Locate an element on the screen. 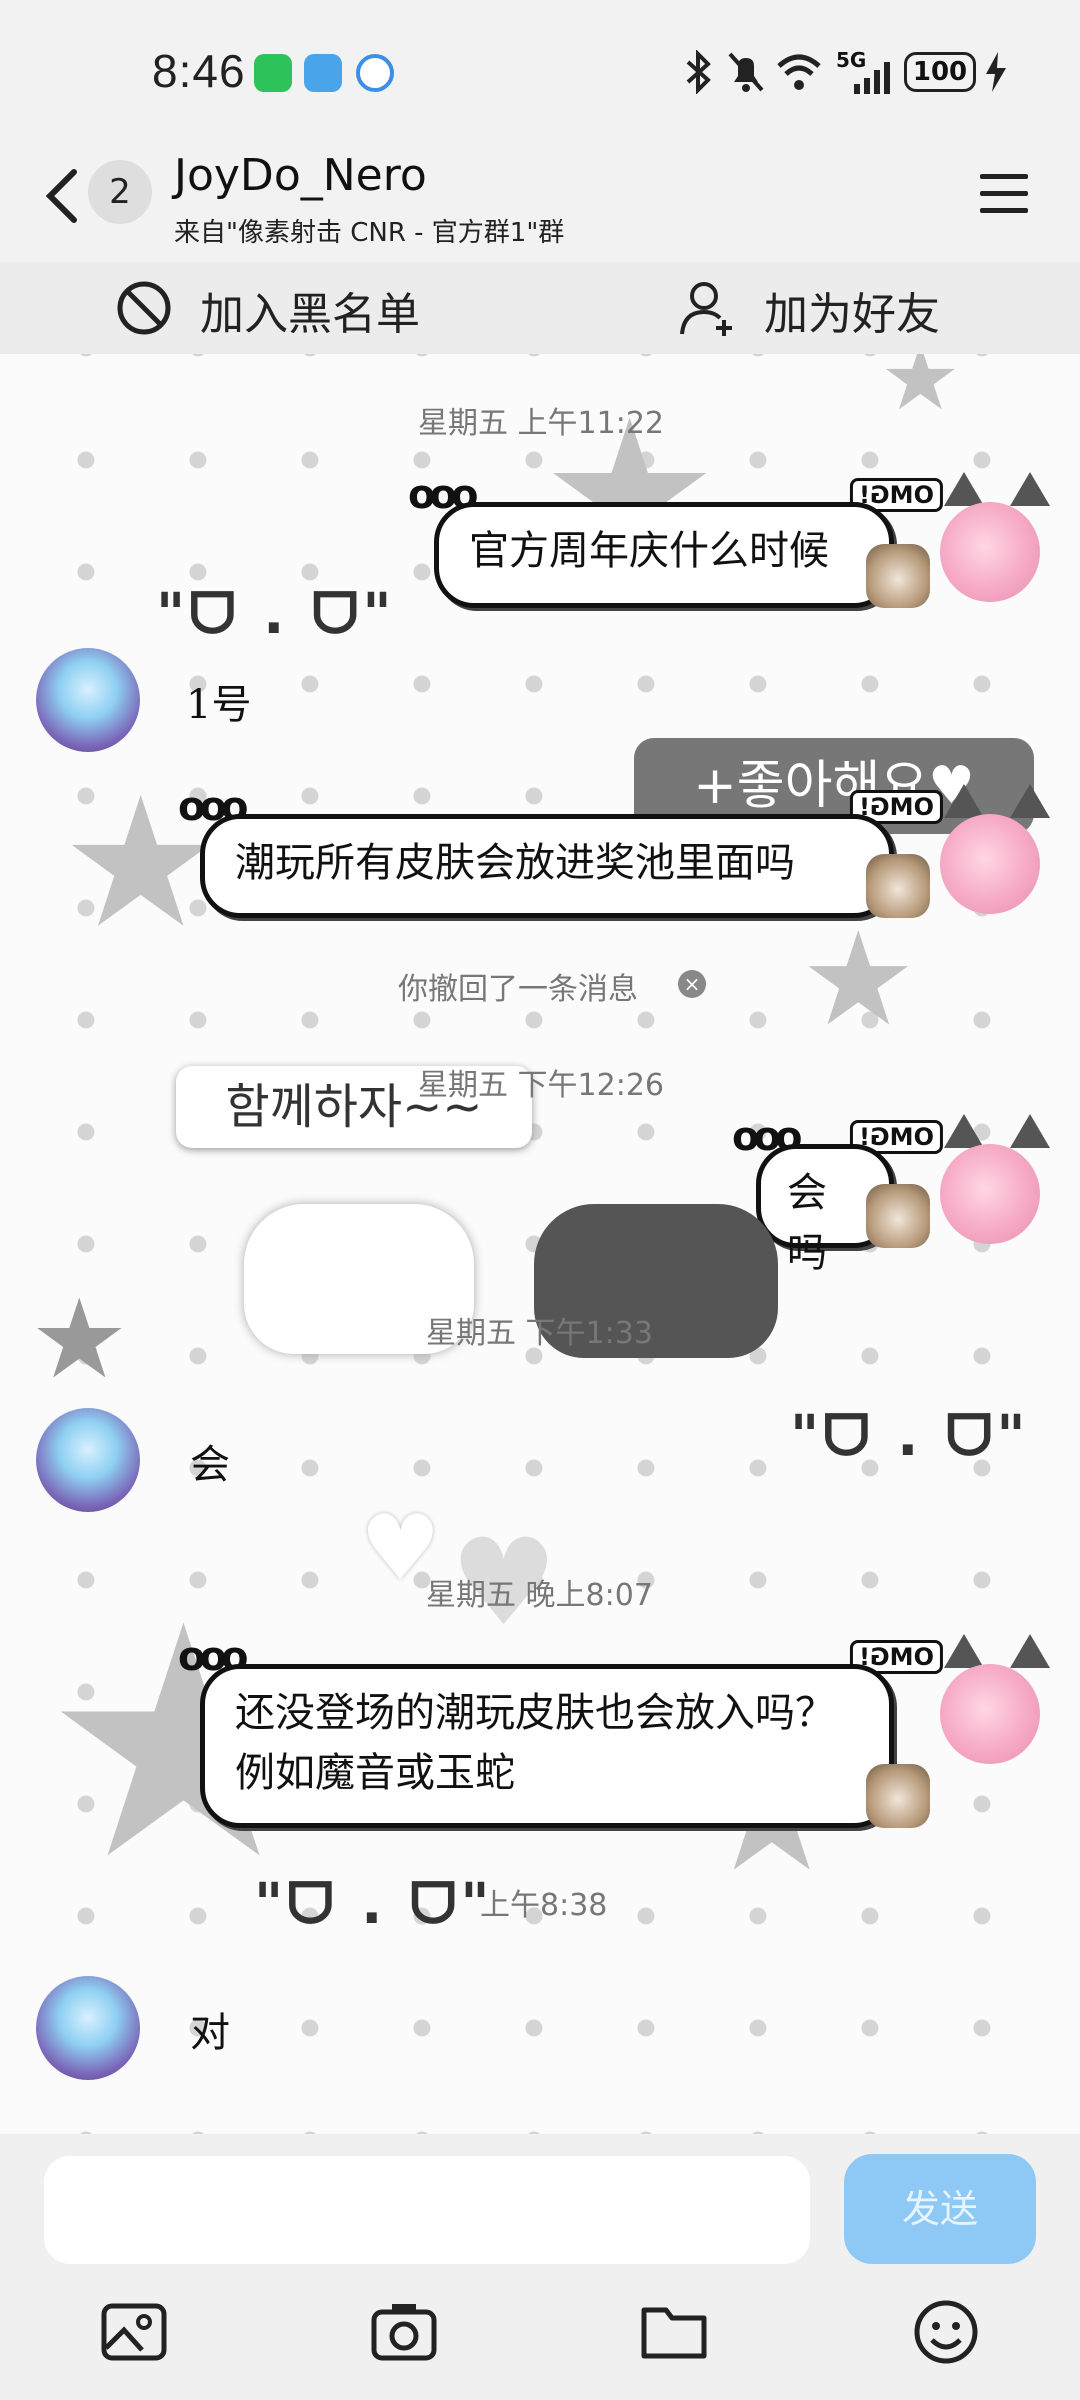 Image resolution: width=1080 pixels, height=2400 pixels. message-bubble-sent: 官方周年庆什么时候 is located at coordinates (664, 555).